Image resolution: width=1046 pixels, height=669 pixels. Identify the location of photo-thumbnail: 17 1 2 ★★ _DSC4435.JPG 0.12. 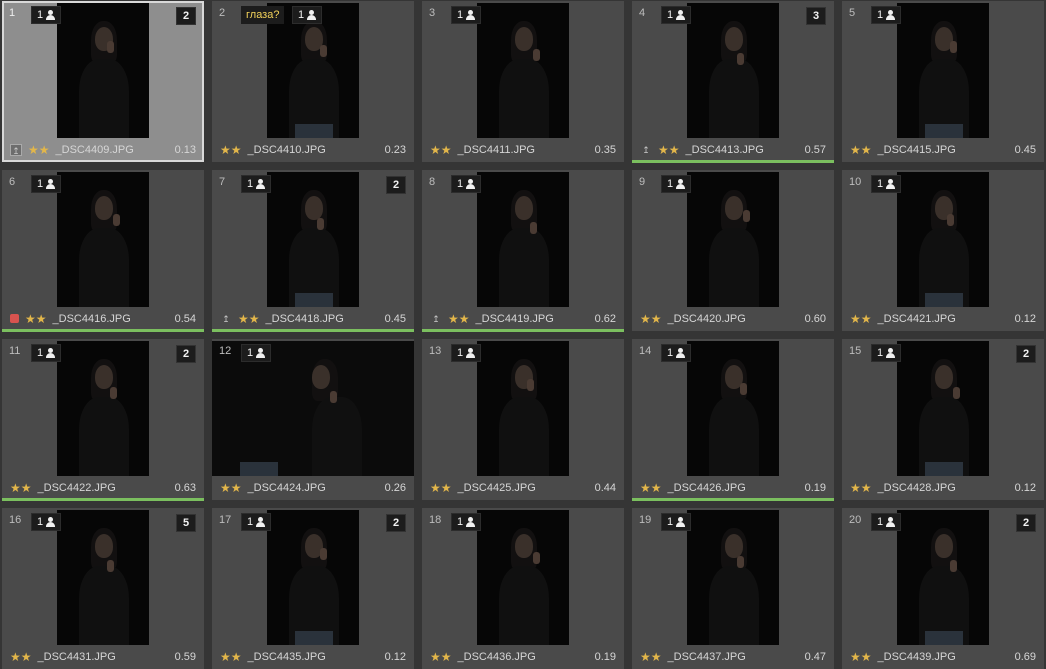
(313, 588).